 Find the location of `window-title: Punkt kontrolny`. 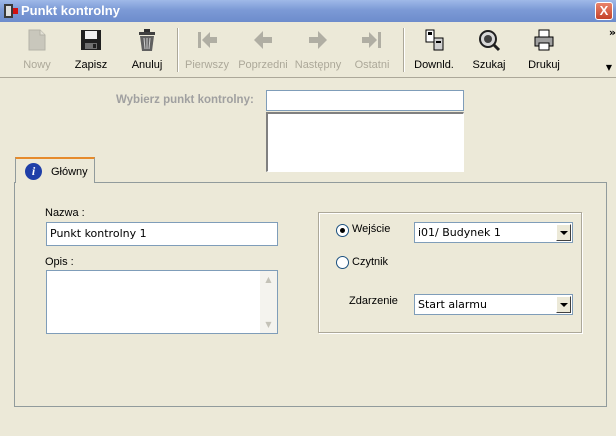

window-title: Punkt kontrolny is located at coordinates (70, 10).